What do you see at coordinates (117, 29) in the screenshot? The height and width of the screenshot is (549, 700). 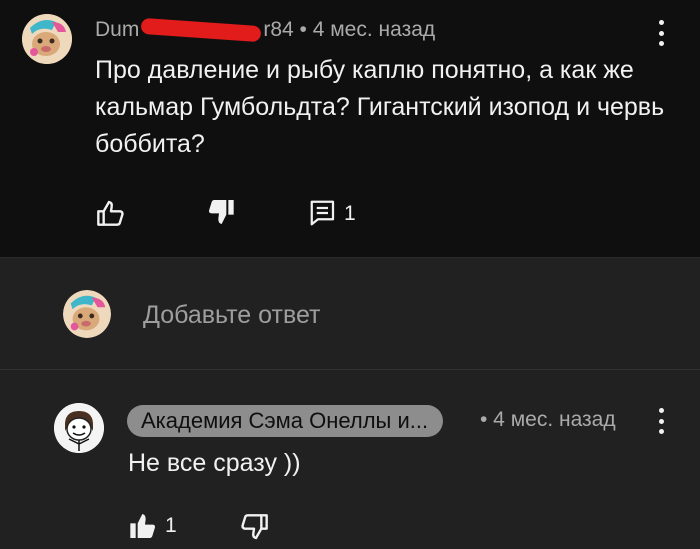 I see `author-name: Dum` at bounding box center [117, 29].